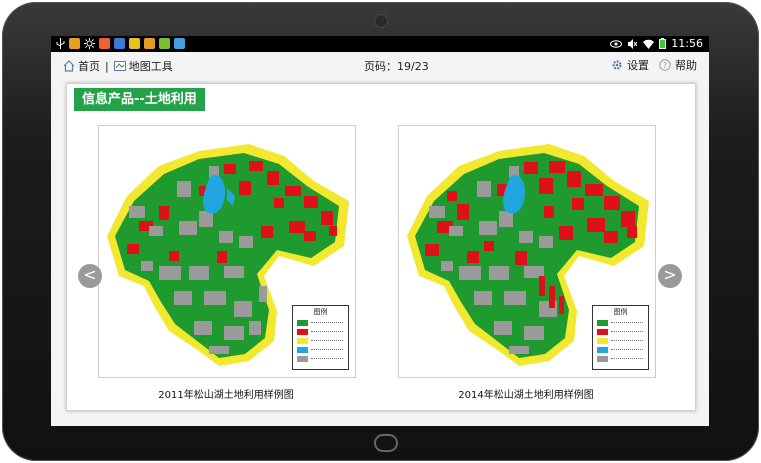 This screenshot has height=463, width=761. I want to click on home-link: 首页, so click(89, 66).